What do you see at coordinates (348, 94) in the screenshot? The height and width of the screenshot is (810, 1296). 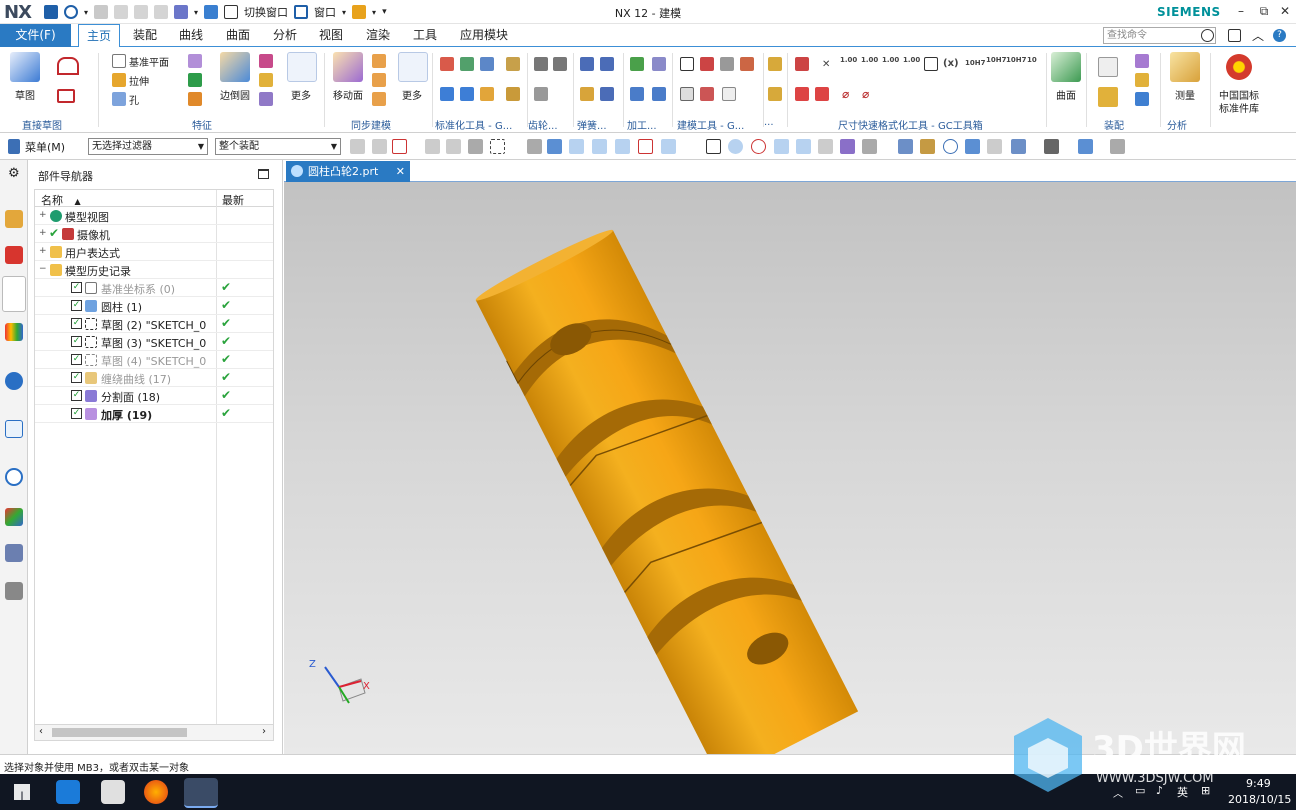 I see `move-face-button: 移动面` at bounding box center [348, 94].